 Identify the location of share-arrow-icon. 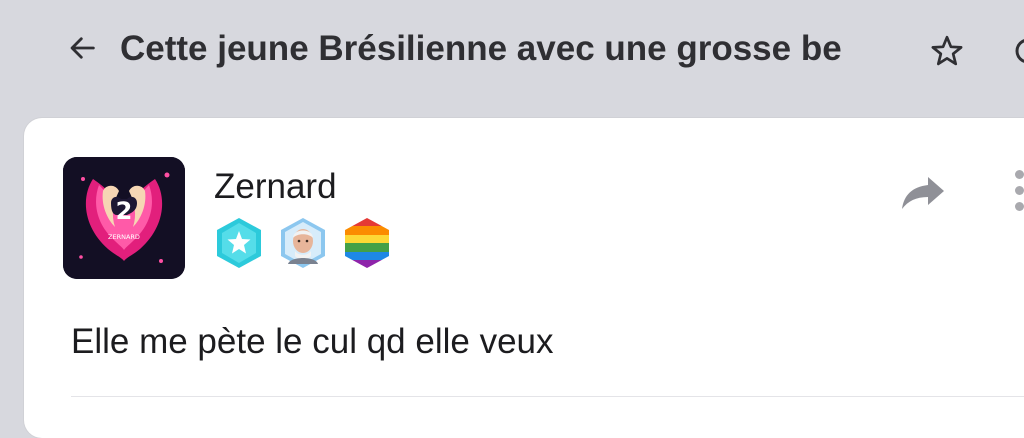
(923, 193).